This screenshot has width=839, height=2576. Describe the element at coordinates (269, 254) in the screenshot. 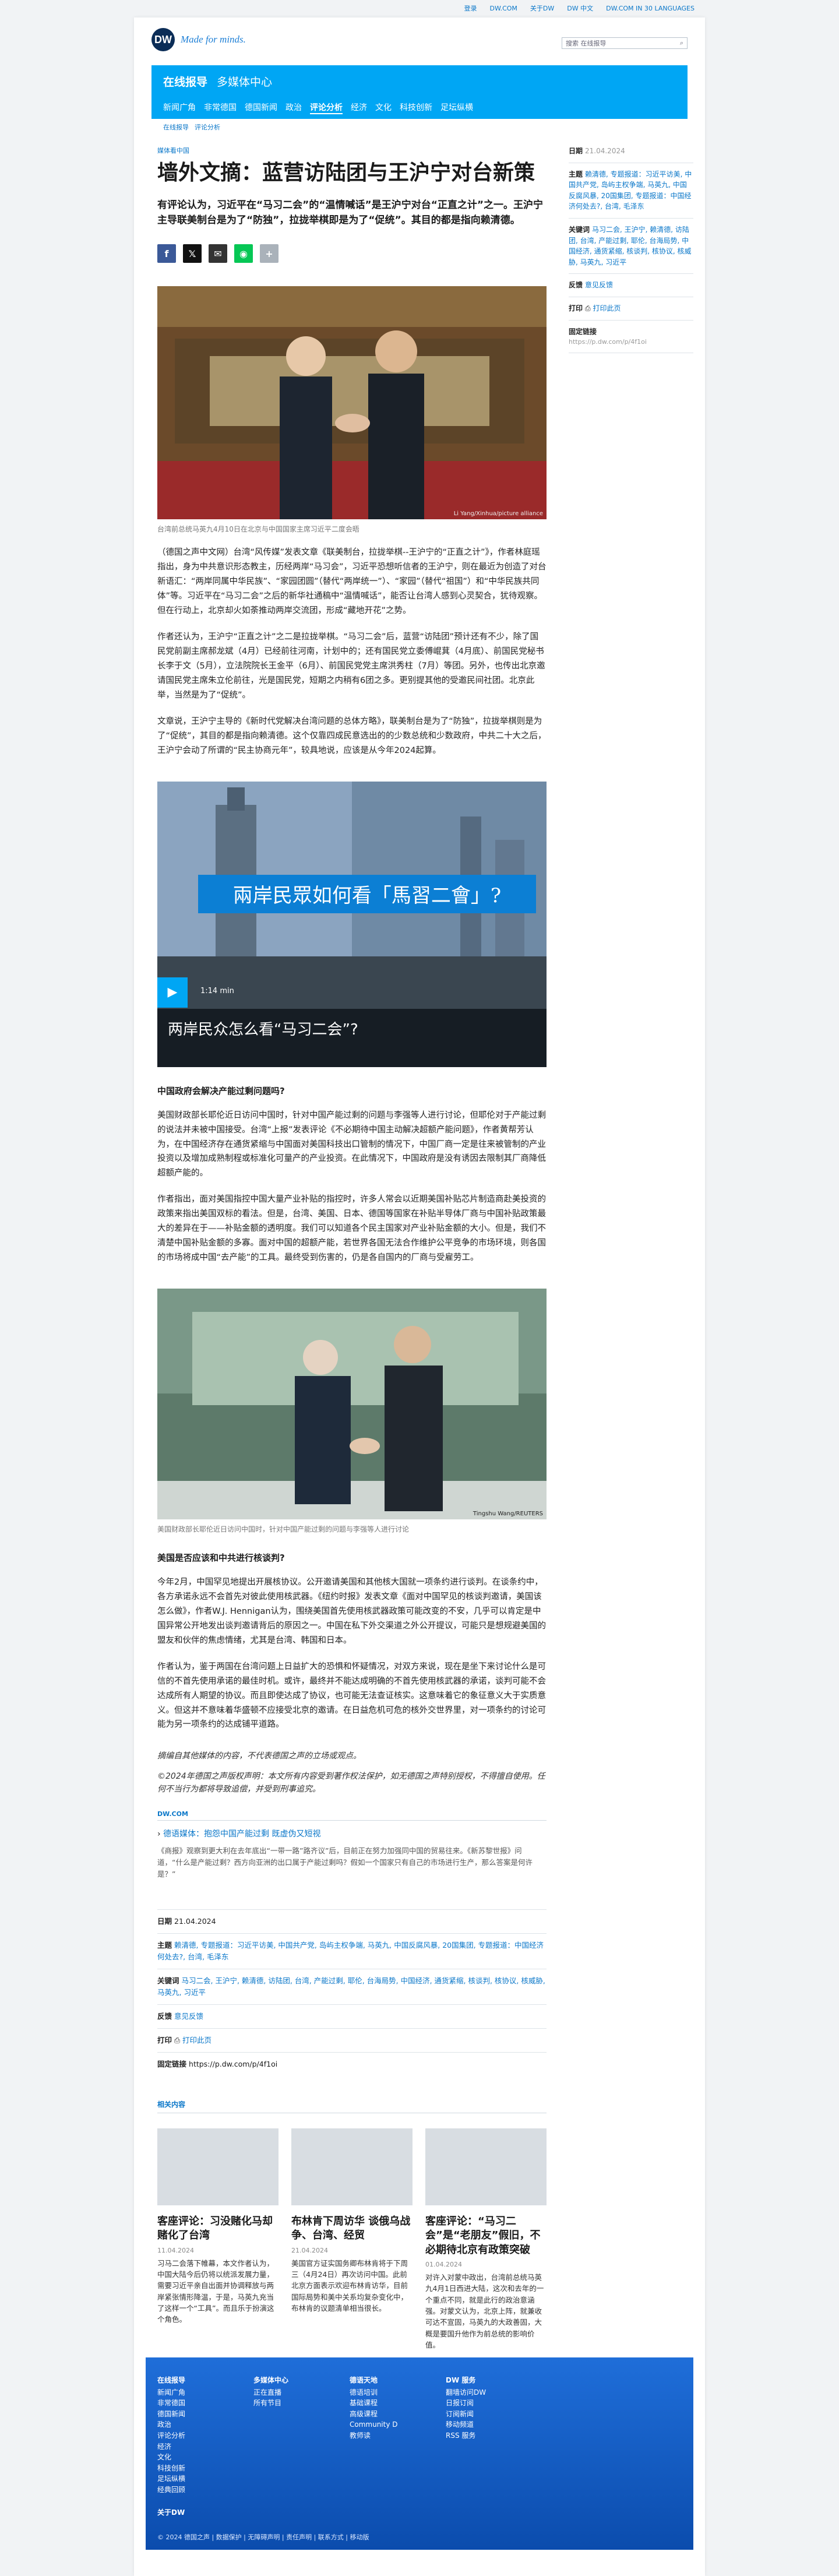

I see `more-share-icon: +` at that location.